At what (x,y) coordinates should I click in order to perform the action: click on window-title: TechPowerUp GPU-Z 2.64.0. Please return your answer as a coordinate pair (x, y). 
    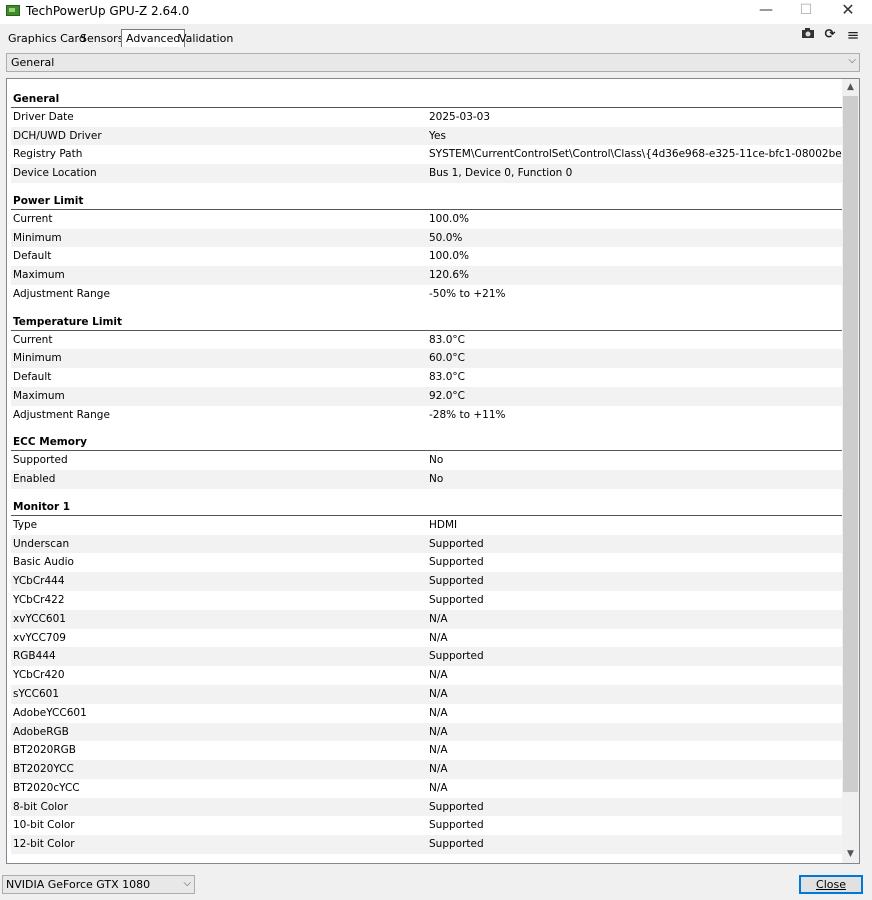
    Looking at the image, I should click on (108, 11).